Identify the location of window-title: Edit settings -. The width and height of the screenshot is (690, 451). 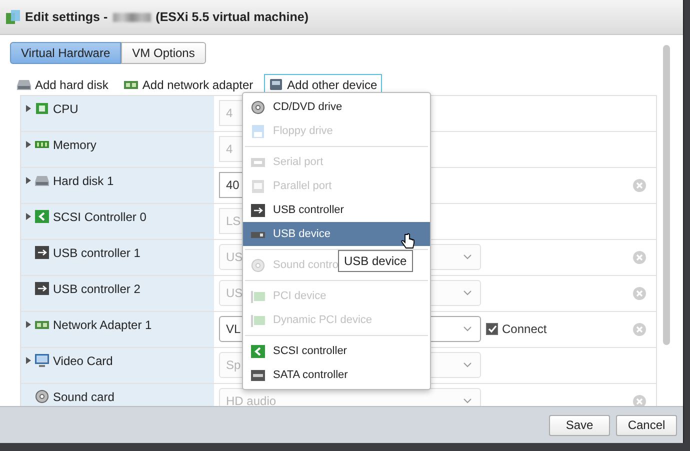
(66, 17).